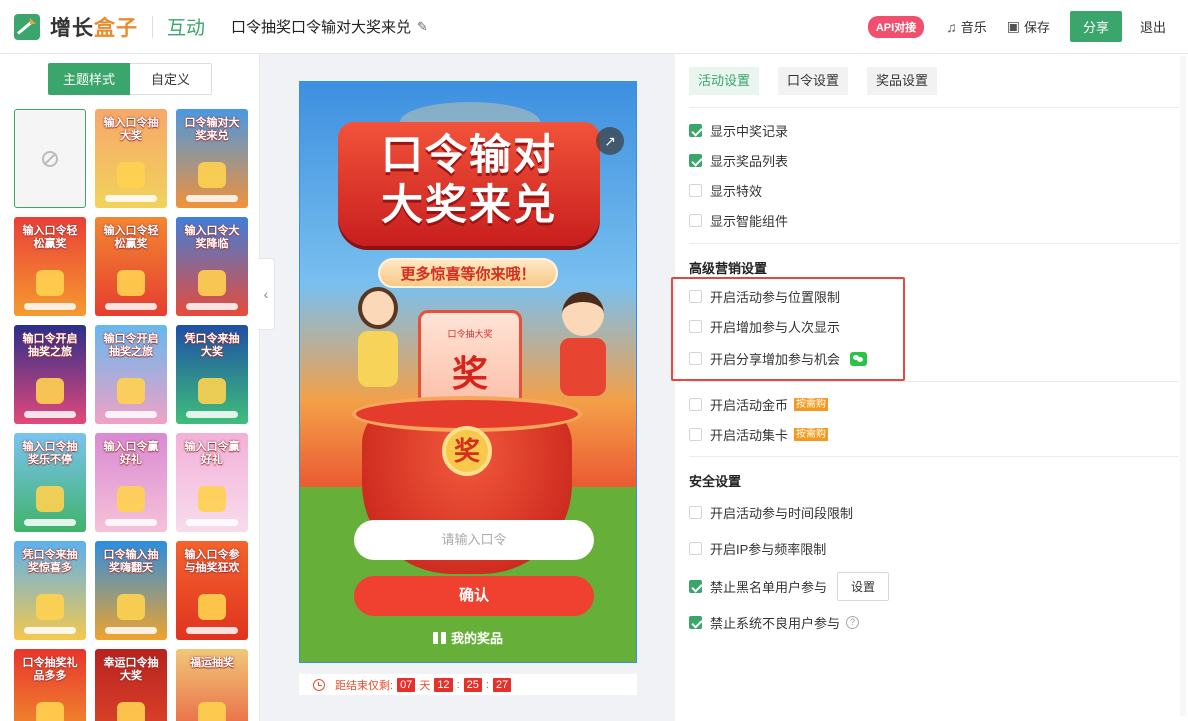 The image size is (1188, 721). Describe the element at coordinates (789, 586) in the screenshot. I see `option-block-blacklist: 禁止黑名单用户参与 设置` at that location.